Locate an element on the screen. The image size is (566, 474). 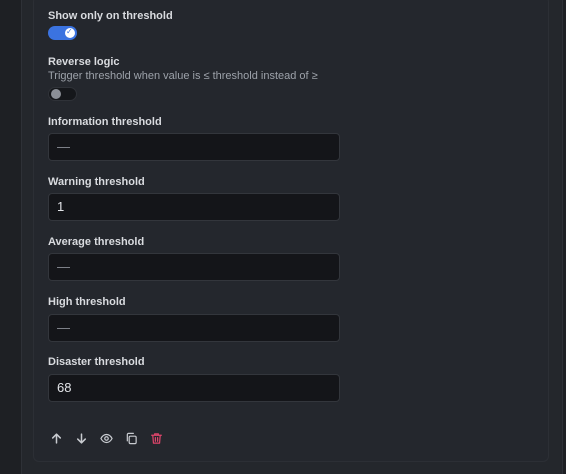
warning-threshold-label: Warning threshold is located at coordinates (96, 182).